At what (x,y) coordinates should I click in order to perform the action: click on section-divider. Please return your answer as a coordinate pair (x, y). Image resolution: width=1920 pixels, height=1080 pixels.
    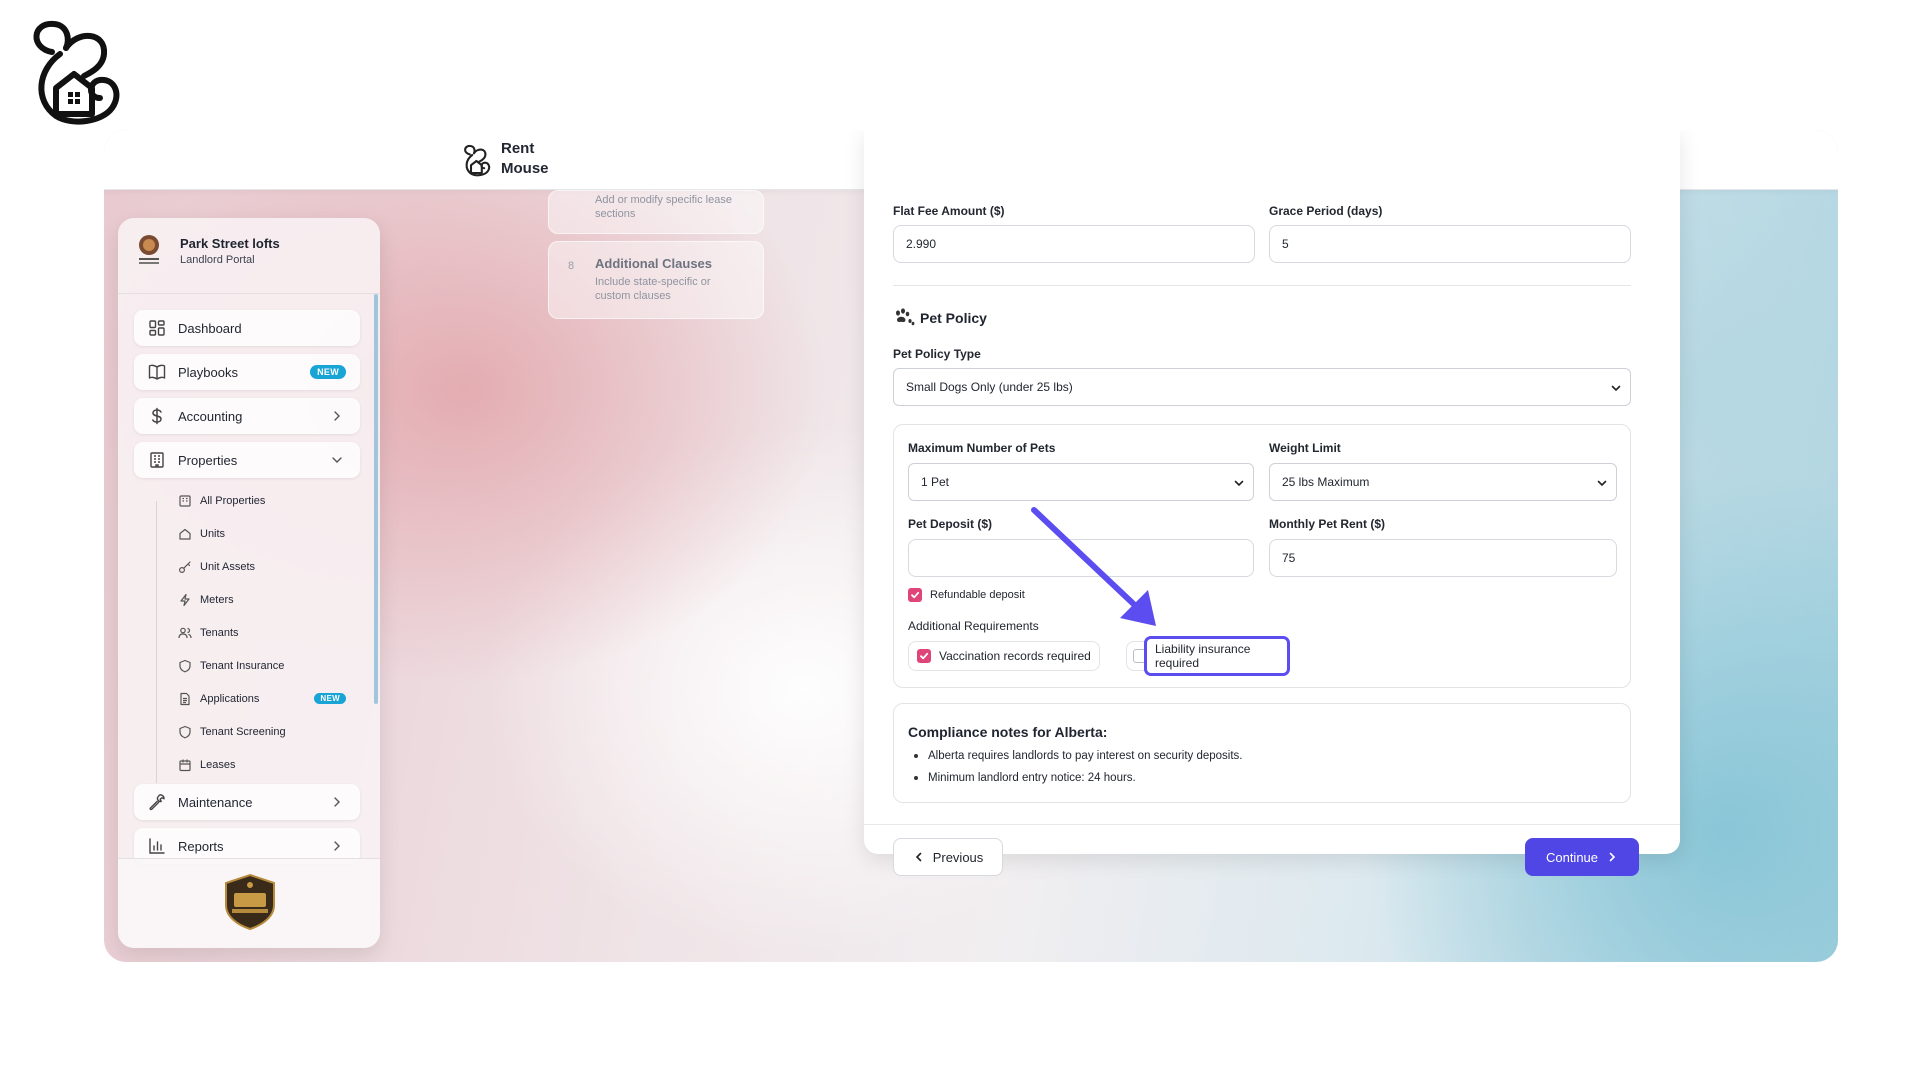
    Looking at the image, I should click on (1262, 285).